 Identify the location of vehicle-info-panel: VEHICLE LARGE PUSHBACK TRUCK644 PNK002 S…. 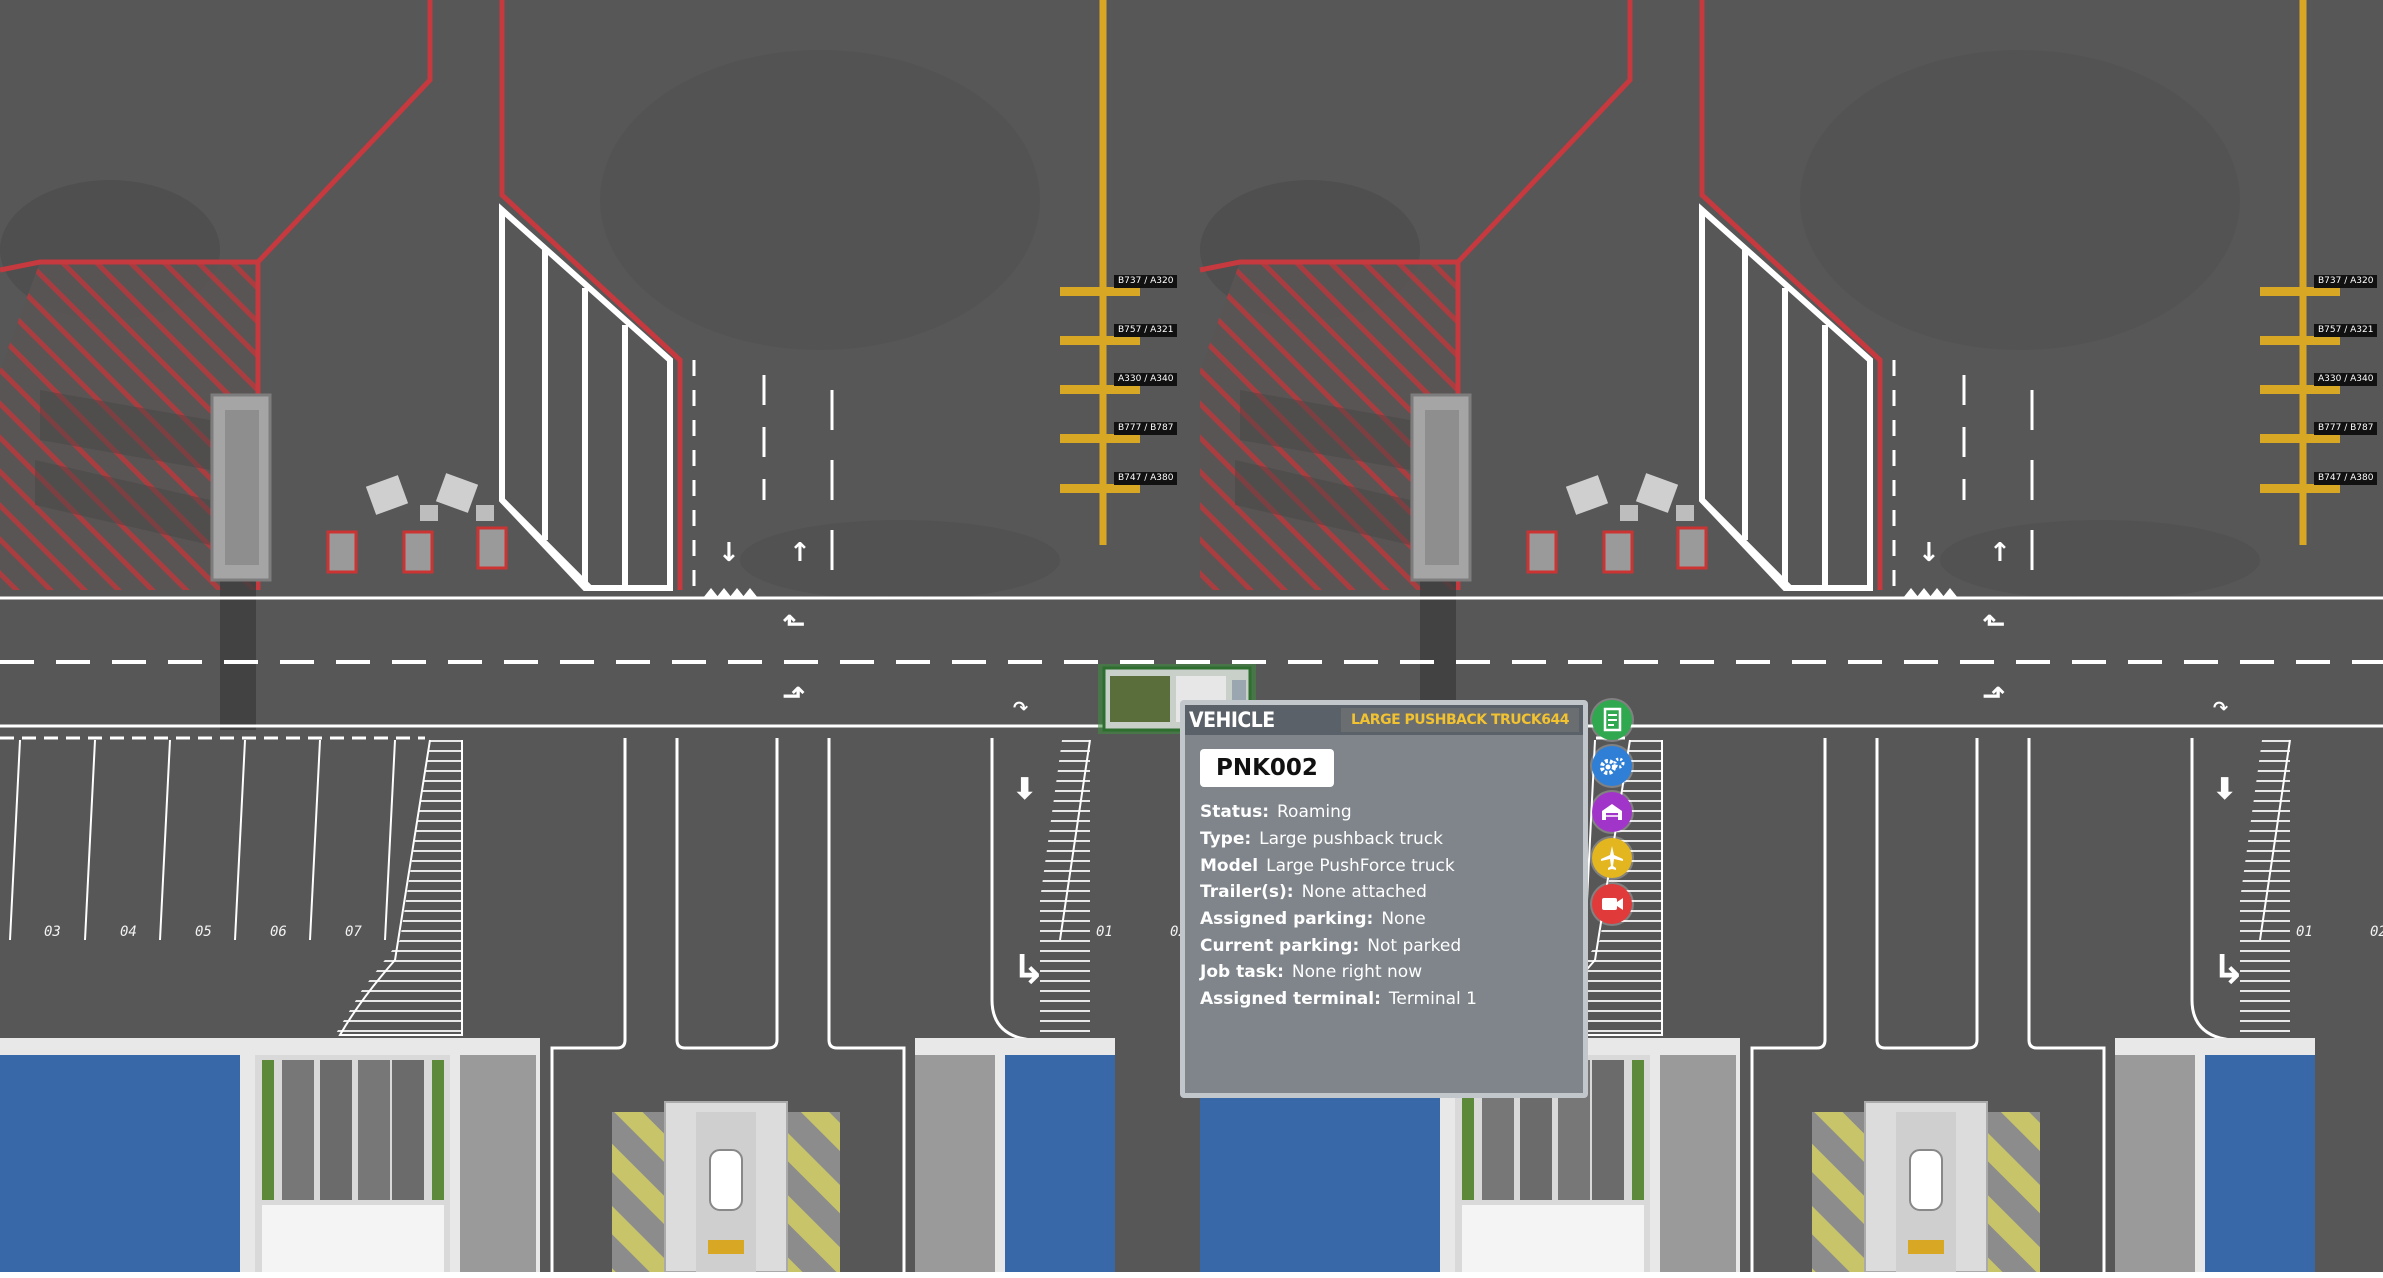
(1384, 899).